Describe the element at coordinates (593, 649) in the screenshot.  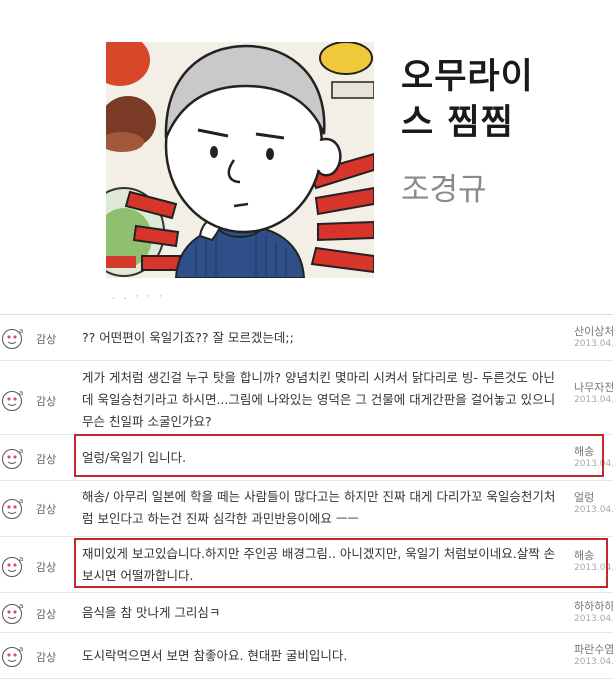
I see `comment-author: 파란수염` at that location.